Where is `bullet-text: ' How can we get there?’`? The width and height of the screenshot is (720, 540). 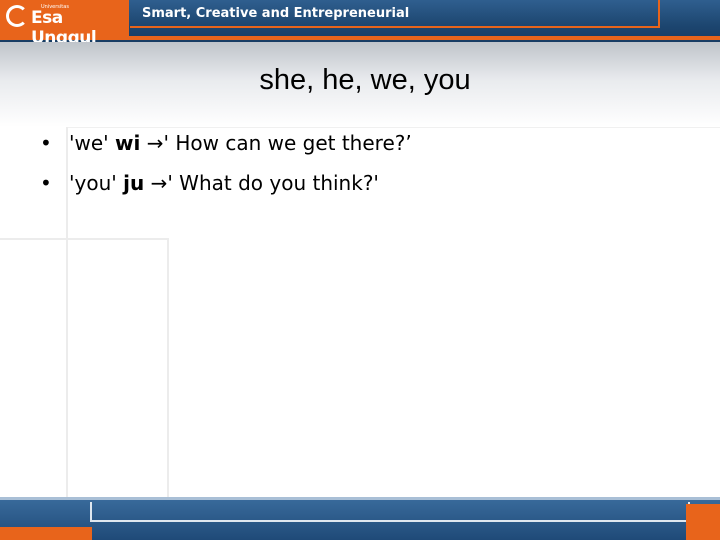
bullet-text: ' How can we get there?’ is located at coordinates (287, 143).